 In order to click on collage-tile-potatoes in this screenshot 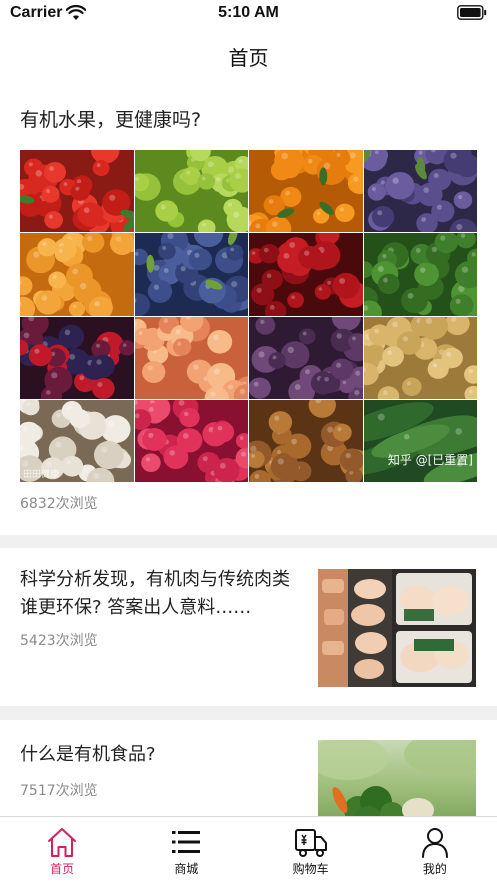, I will do `click(420, 357)`.